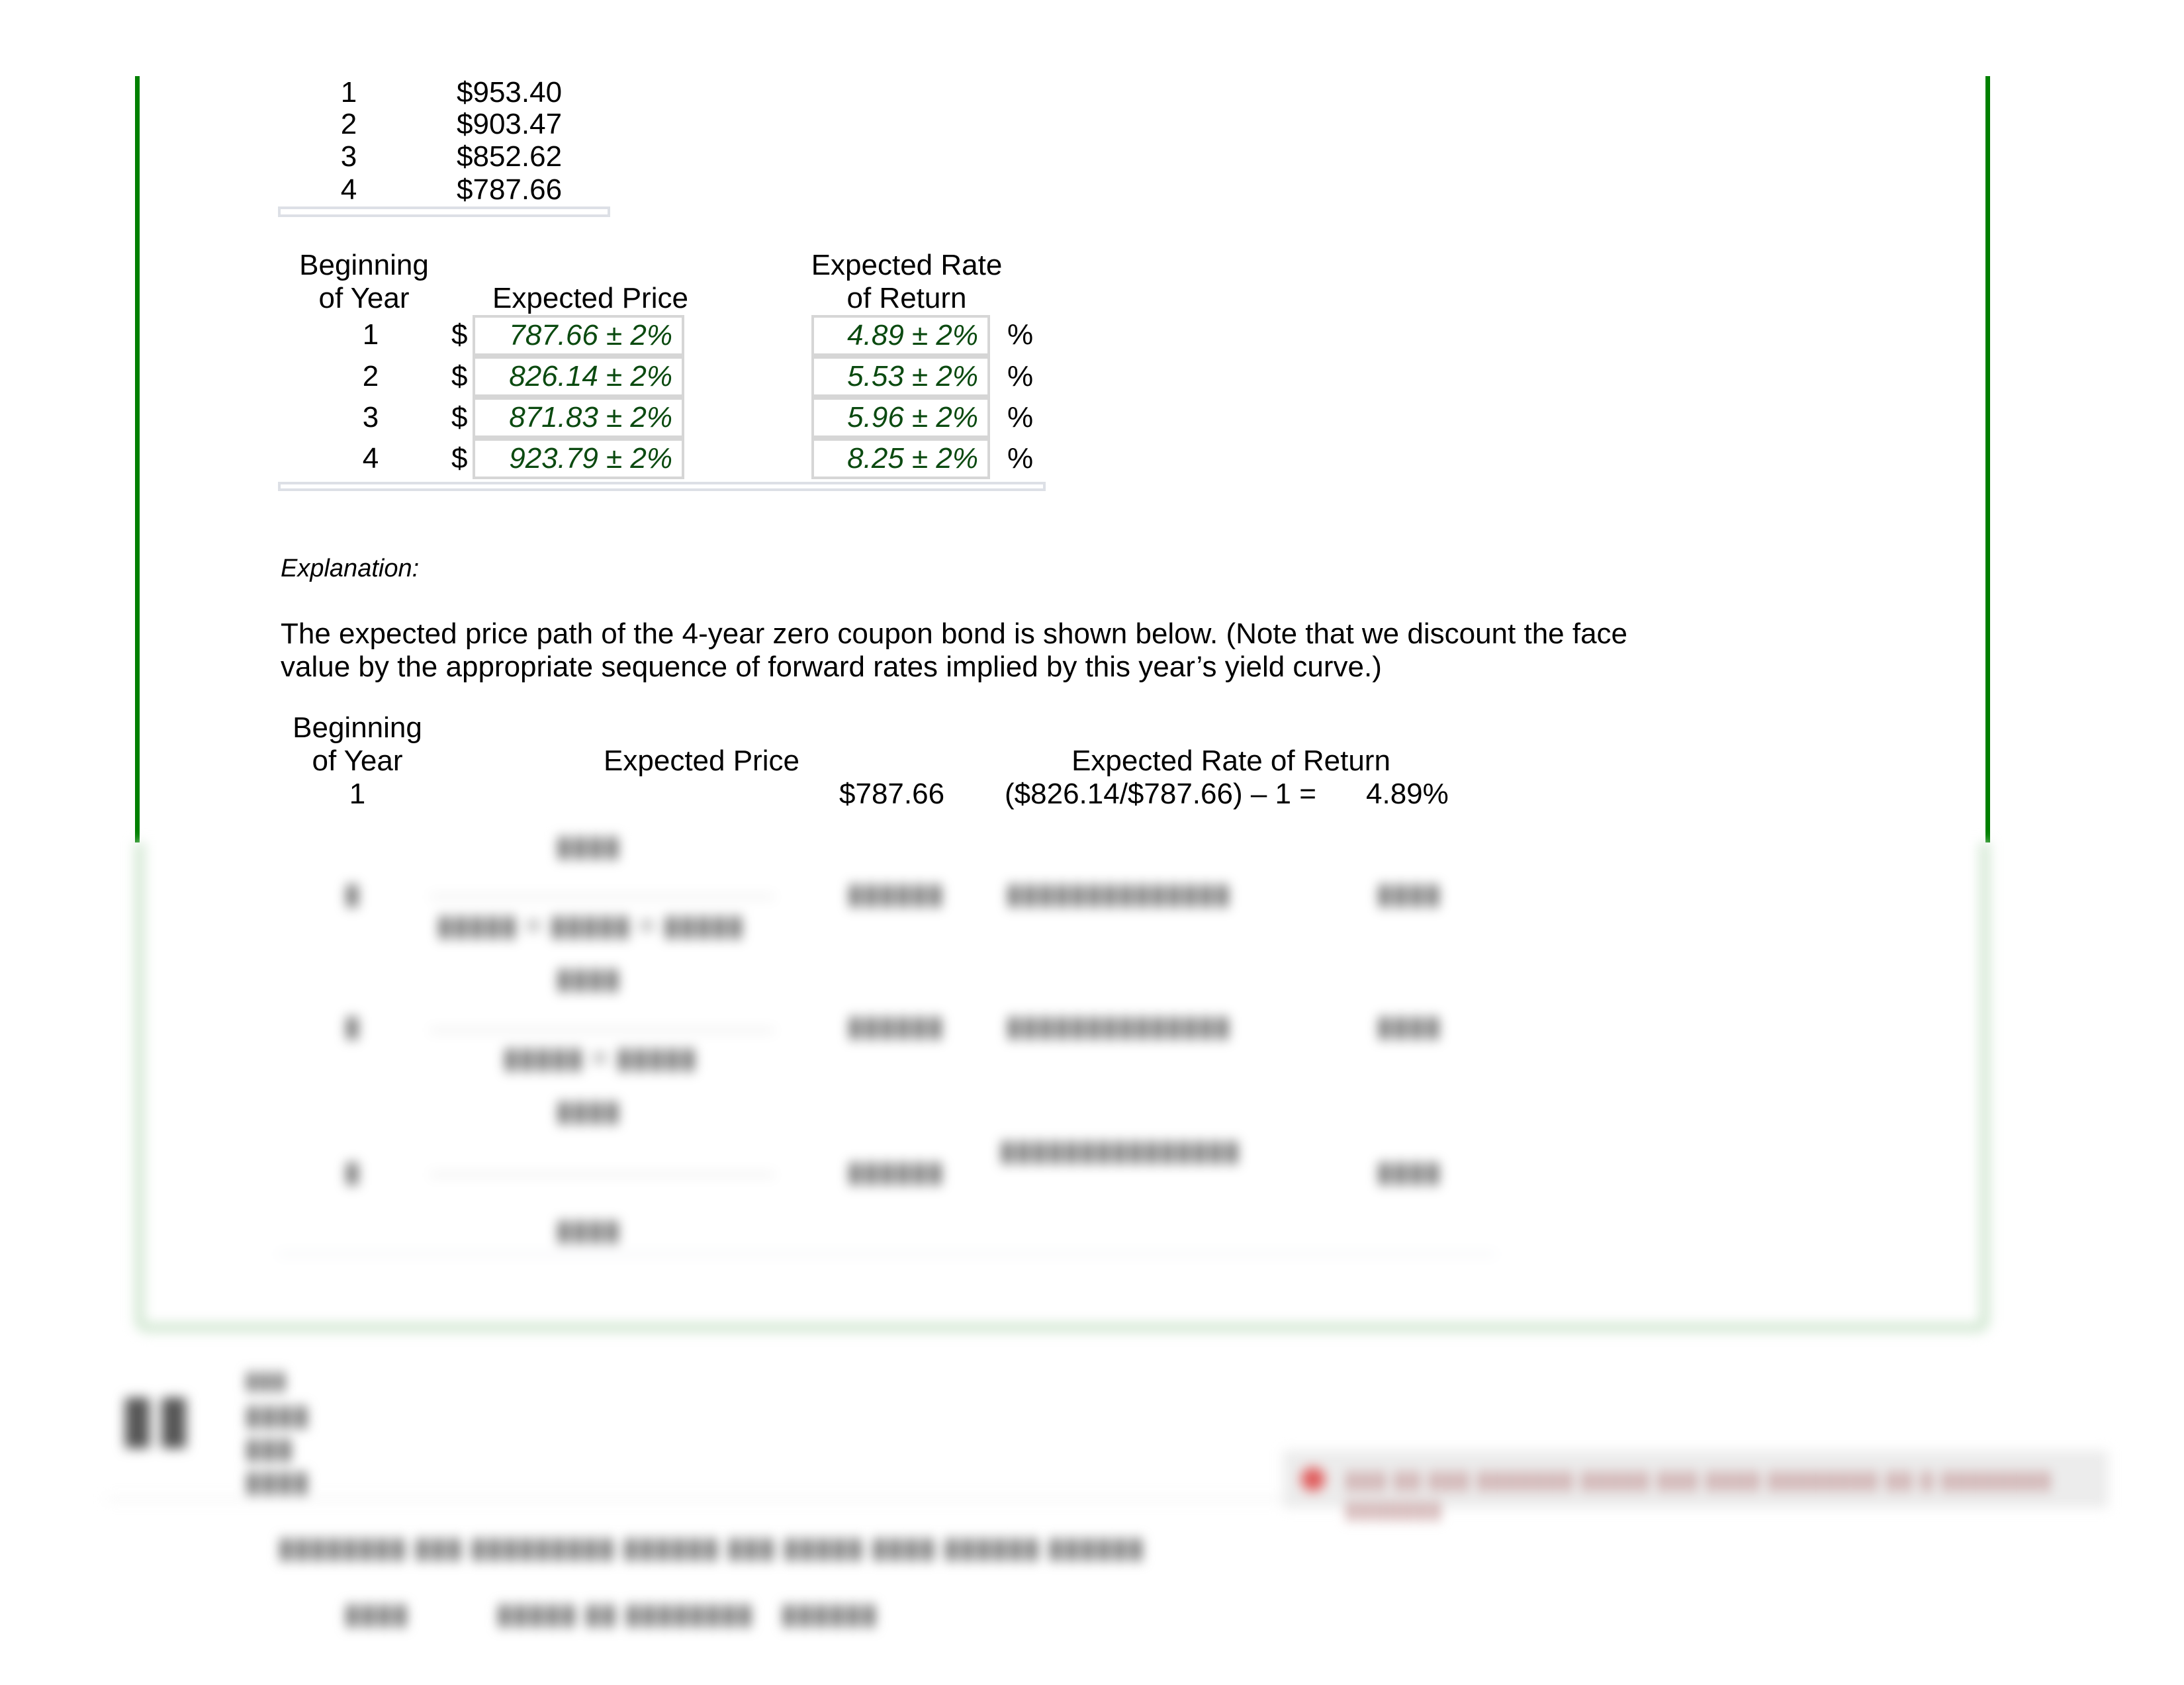 The height and width of the screenshot is (1685, 2184). I want to click on blurred-placeholder: ▮▮▮▮▮ ▮▮ ▮▮▮▮▮▮▮▮, so click(624, 1614).